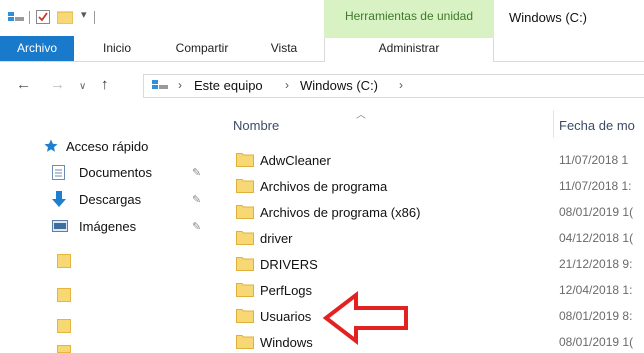  Describe the element at coordinates (256, 125) in the screenshot. I see `column-header-nombre: Nombre` at that location.